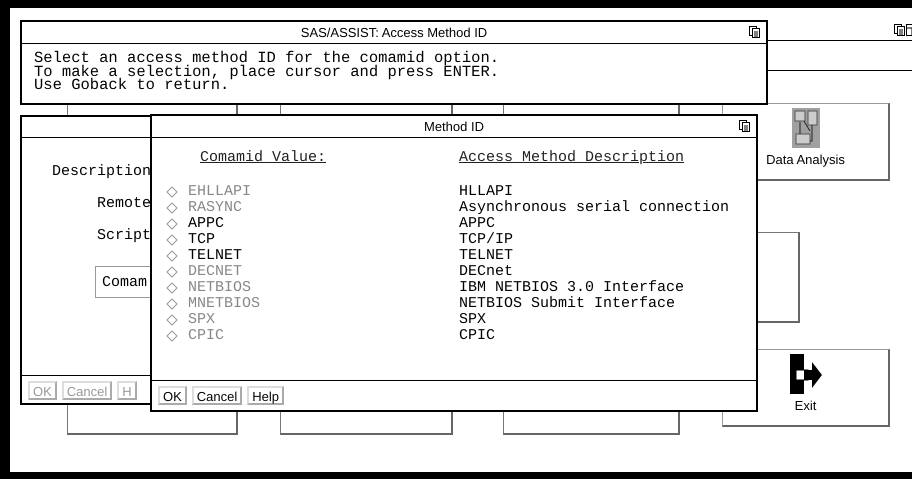  What do you see at coordinates (477, 224) in the screenshot?
I see `description-text: APPC` at bounding box center [477, 224].